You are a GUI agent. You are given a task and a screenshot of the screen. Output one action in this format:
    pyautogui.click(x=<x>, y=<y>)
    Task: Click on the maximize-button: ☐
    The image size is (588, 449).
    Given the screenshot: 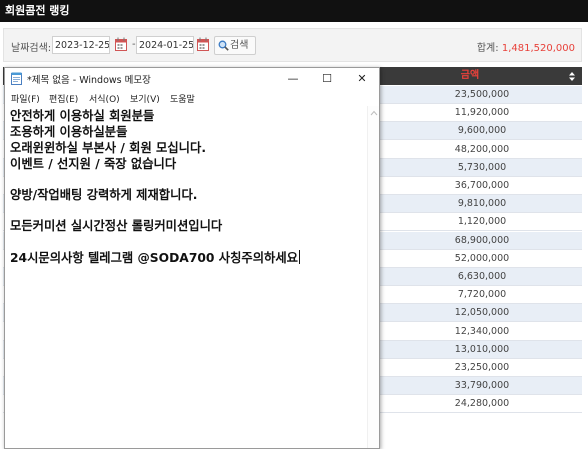 What is the action you would take?
    pyautogui.click(x=327, y=78)
    